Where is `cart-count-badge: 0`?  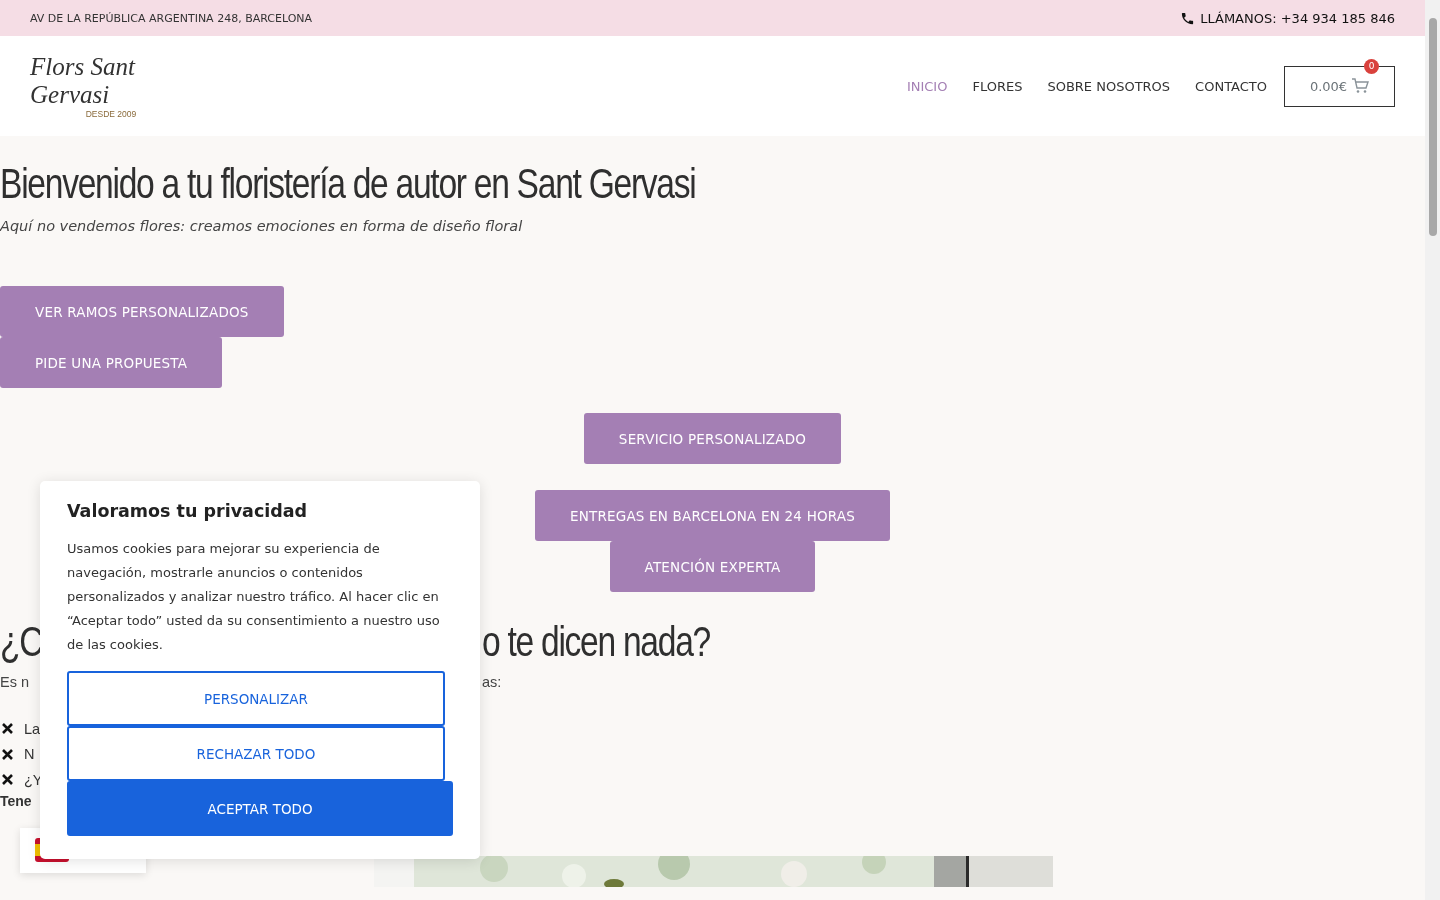
cart-count-badge: 0 is located at coordinates (1371, 66).